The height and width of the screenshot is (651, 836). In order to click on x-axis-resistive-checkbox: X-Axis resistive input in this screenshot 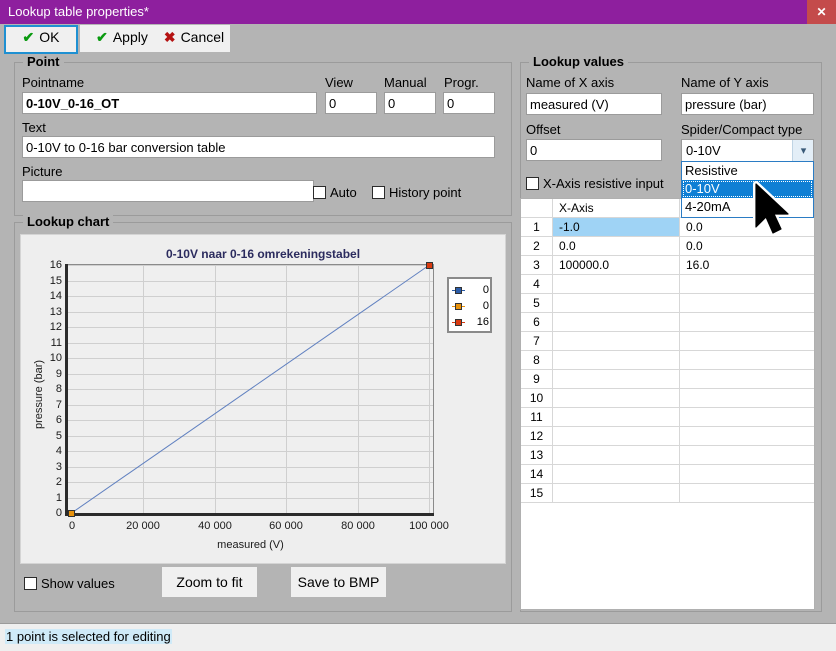, I will do `click(595, 183)`.